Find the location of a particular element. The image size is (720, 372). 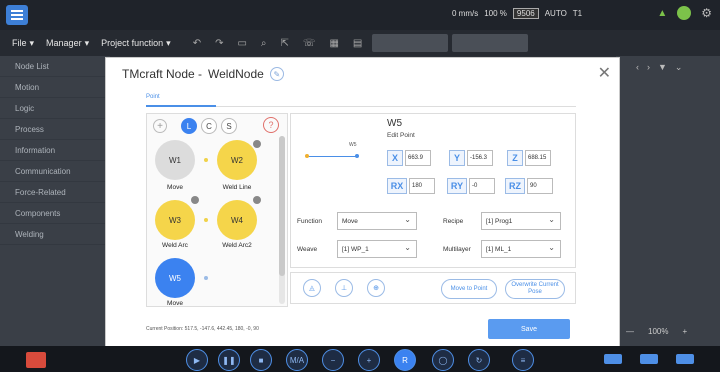

node-w2-label: Weld Line is located at coordinates (237, 187).